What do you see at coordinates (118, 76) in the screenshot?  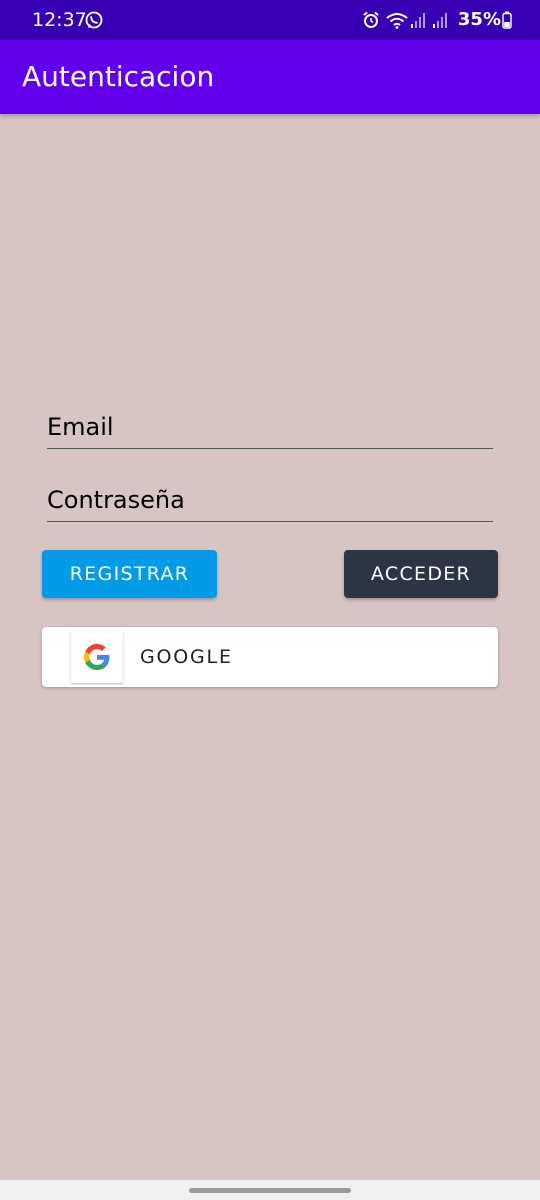 I see `app-title: Autenticacion` at bounding box center [118, 76].